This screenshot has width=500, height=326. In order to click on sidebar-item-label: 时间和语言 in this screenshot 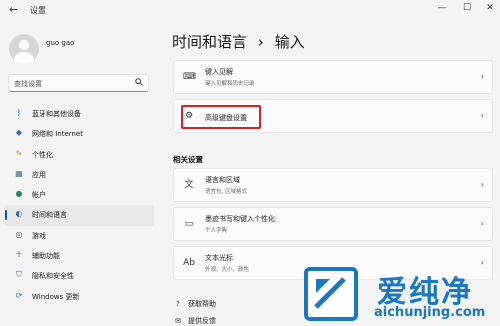, I will do `click(49, 215)`.